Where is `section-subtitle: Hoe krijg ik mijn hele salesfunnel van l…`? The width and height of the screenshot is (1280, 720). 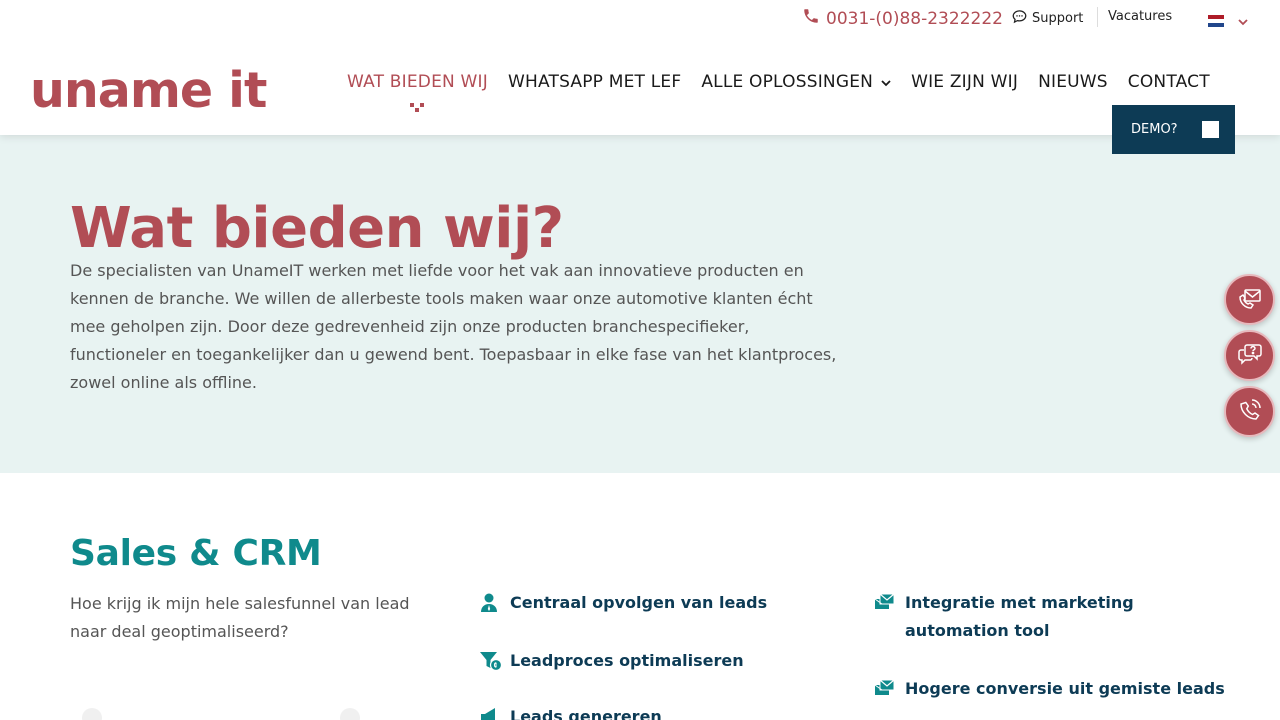 section-subtitle: Hoe krijg ik mijn hele salesfunnel van l… is located at coordinates (240, 617).